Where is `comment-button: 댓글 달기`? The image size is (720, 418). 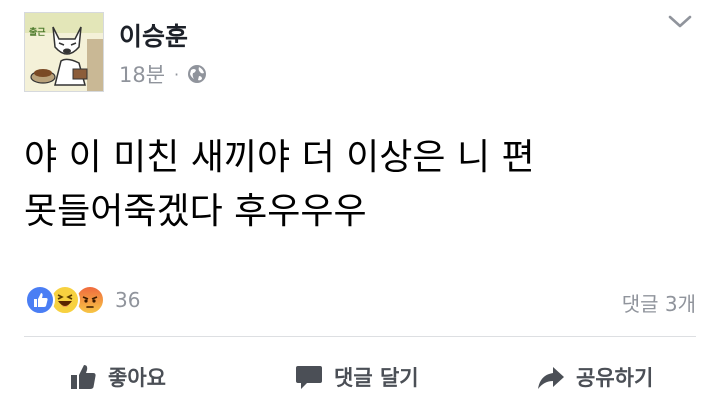 comment-button: 댓글 달기 is located at coordinates (356, 377).